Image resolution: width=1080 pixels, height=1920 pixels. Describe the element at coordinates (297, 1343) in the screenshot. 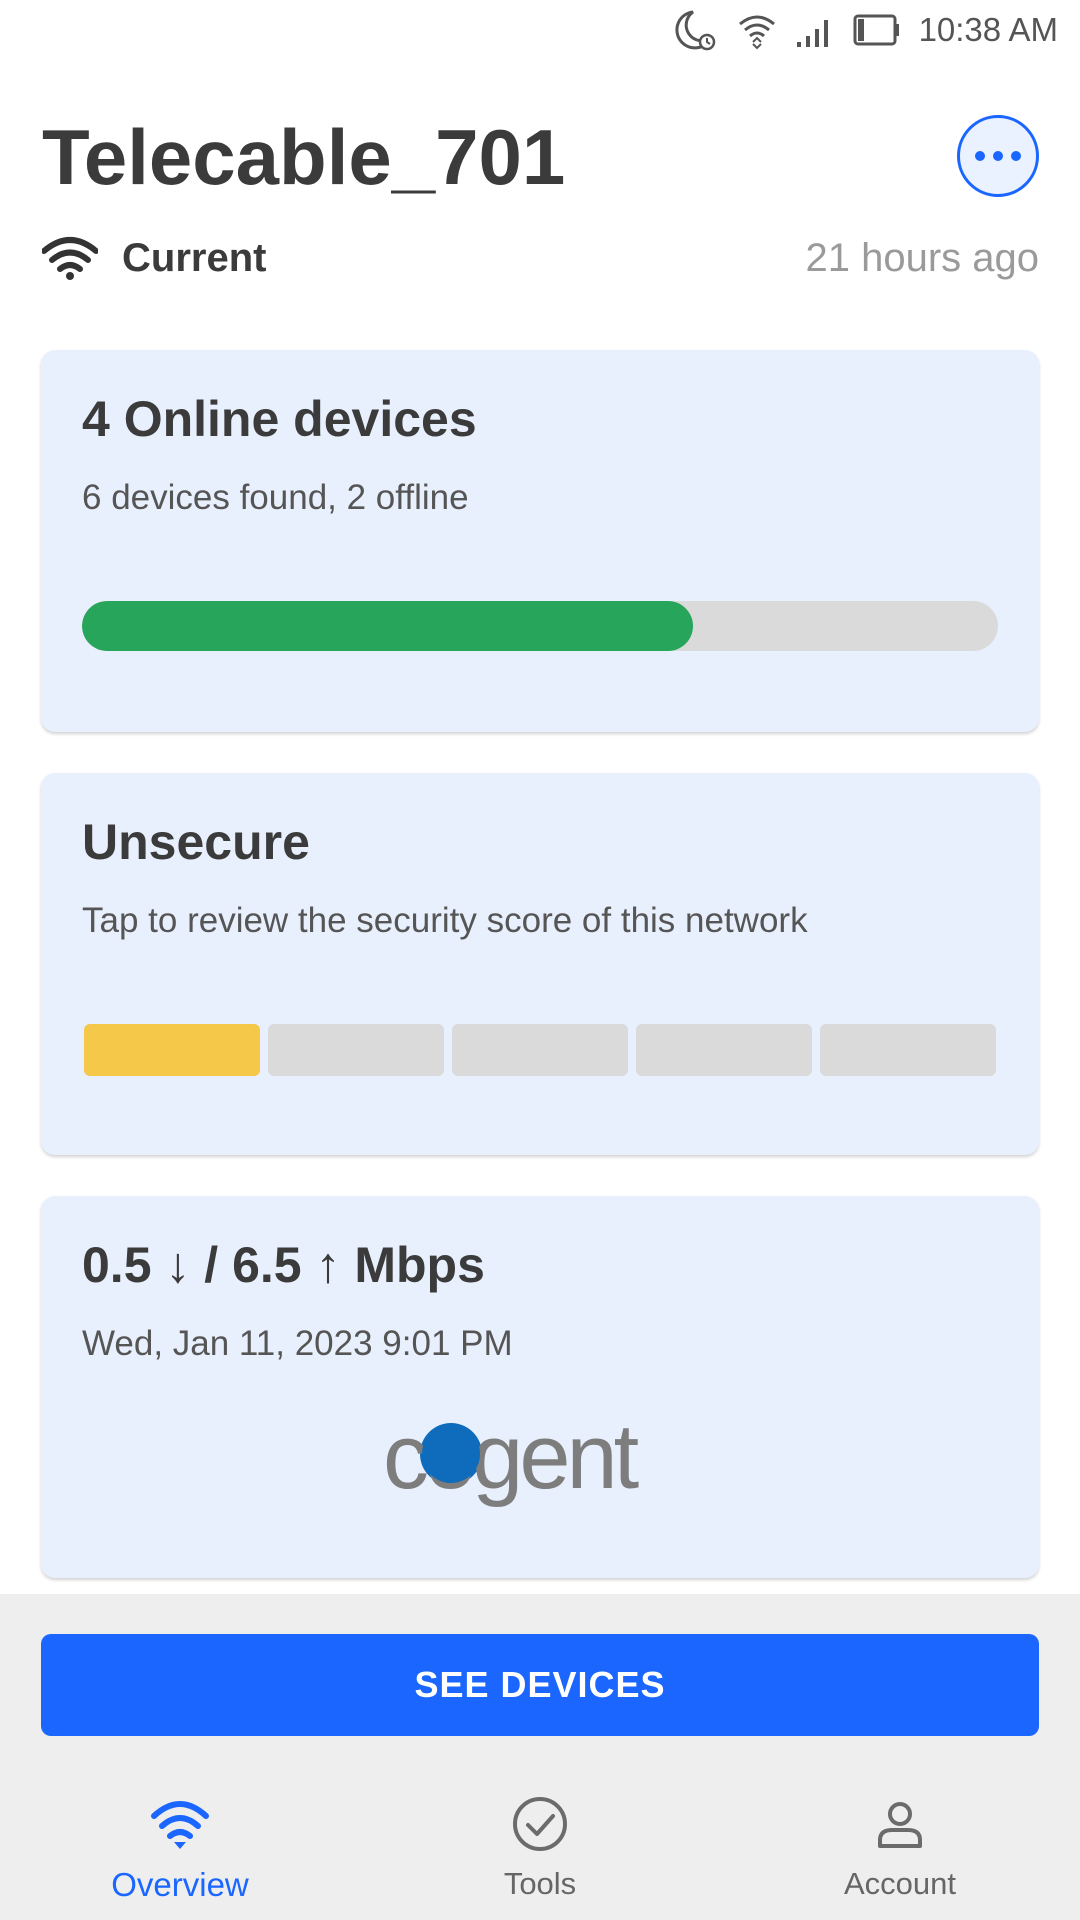

I see `speed-test-date: Wed, Jan 11, 2023 9:01 PM` at that location.